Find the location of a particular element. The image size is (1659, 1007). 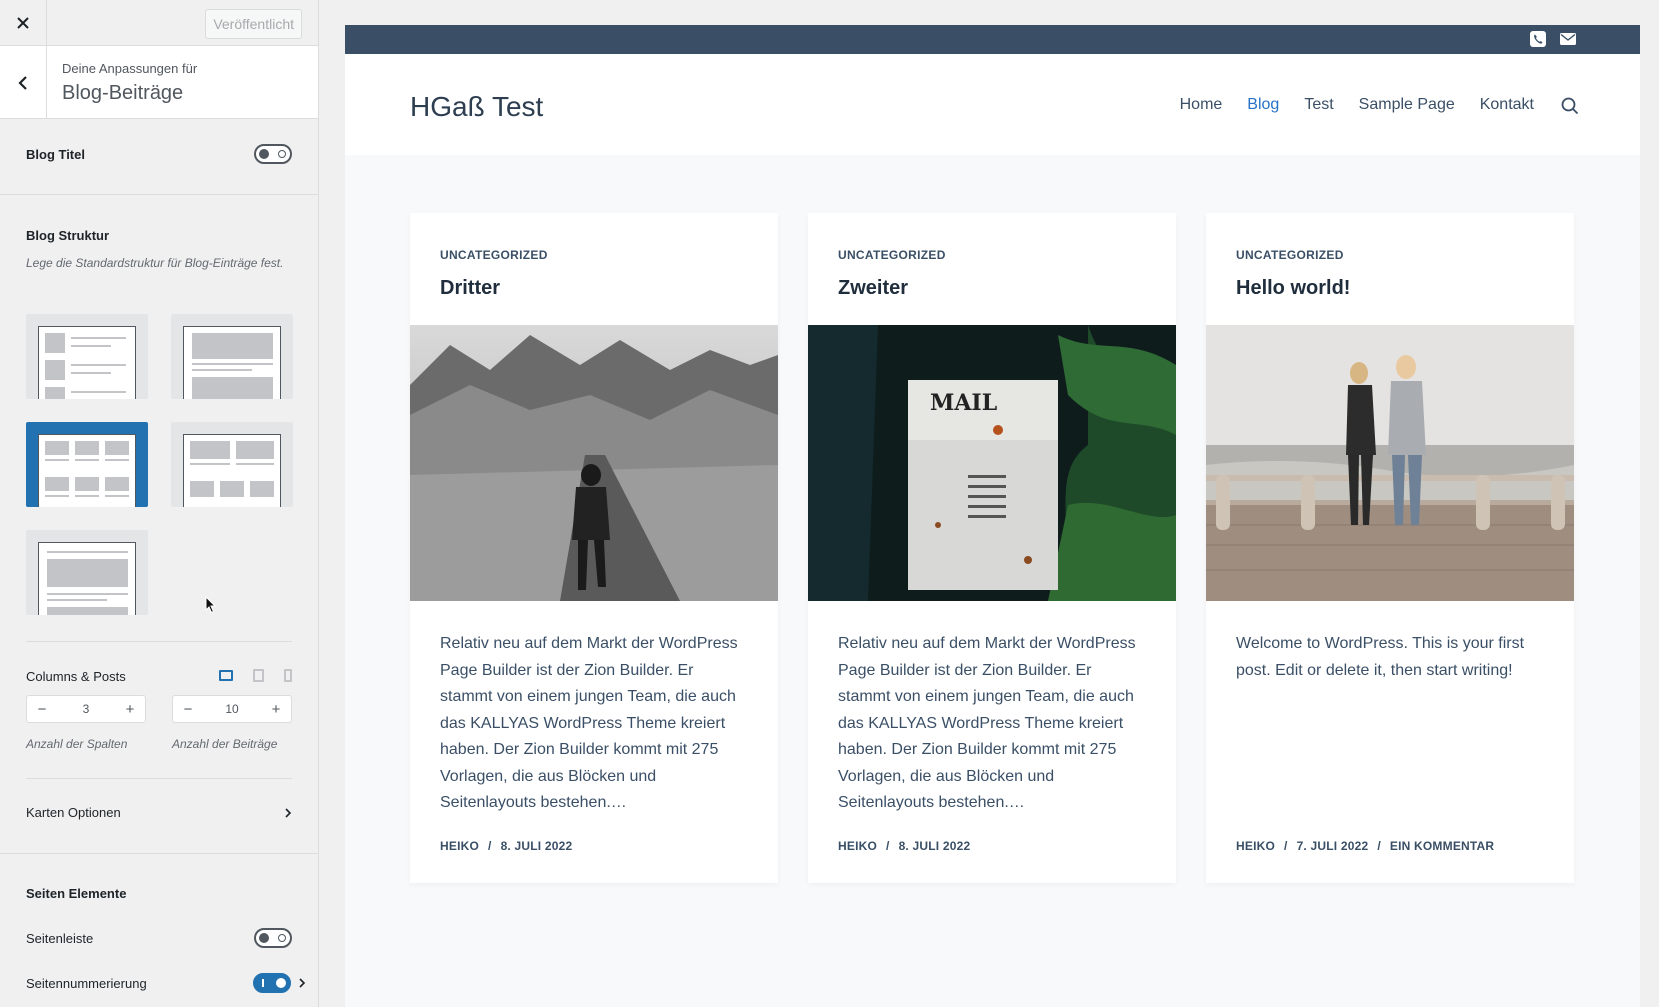

post-meta: HEIKO / 7. JULI 2022 / EIN KOMMENTAR is located at coordinates (1365, 846).